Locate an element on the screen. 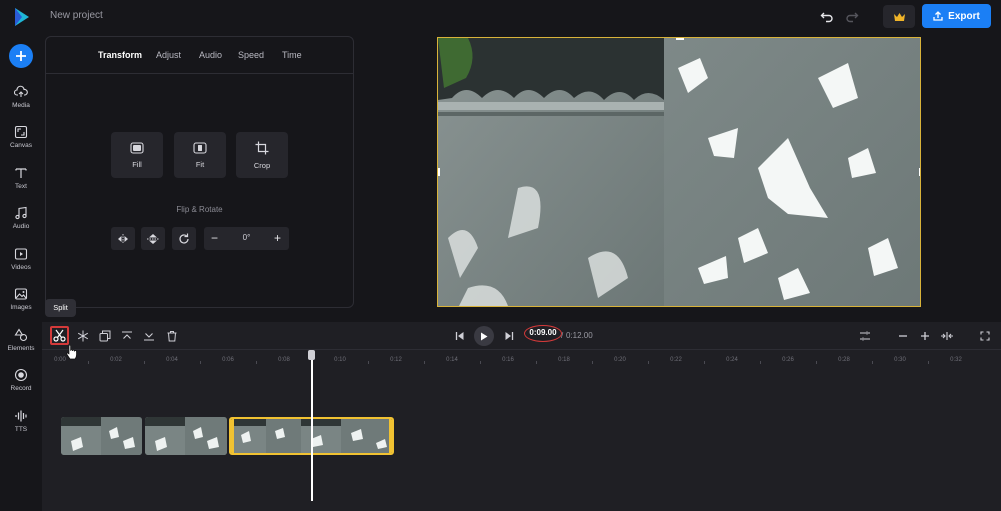 The width and height of the screenshot is (1001, 511). resize-handle-top is located at coordinates (680, 39).